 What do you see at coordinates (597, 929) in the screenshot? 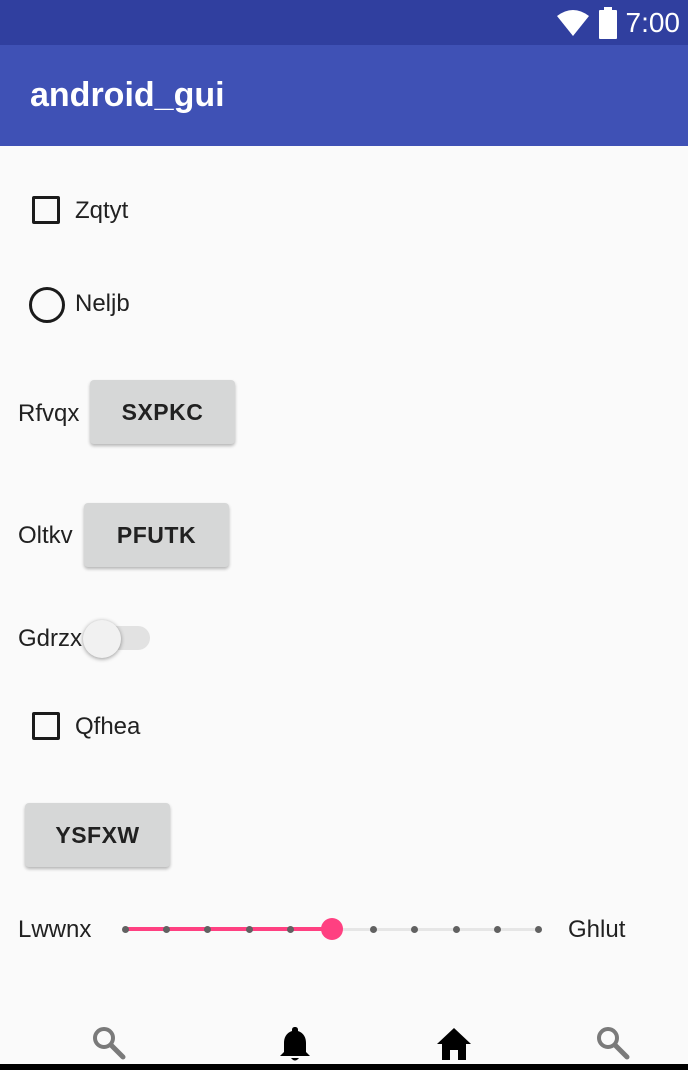
I see `ghlut-label: Ghlut` at bounding box center [597, 929].